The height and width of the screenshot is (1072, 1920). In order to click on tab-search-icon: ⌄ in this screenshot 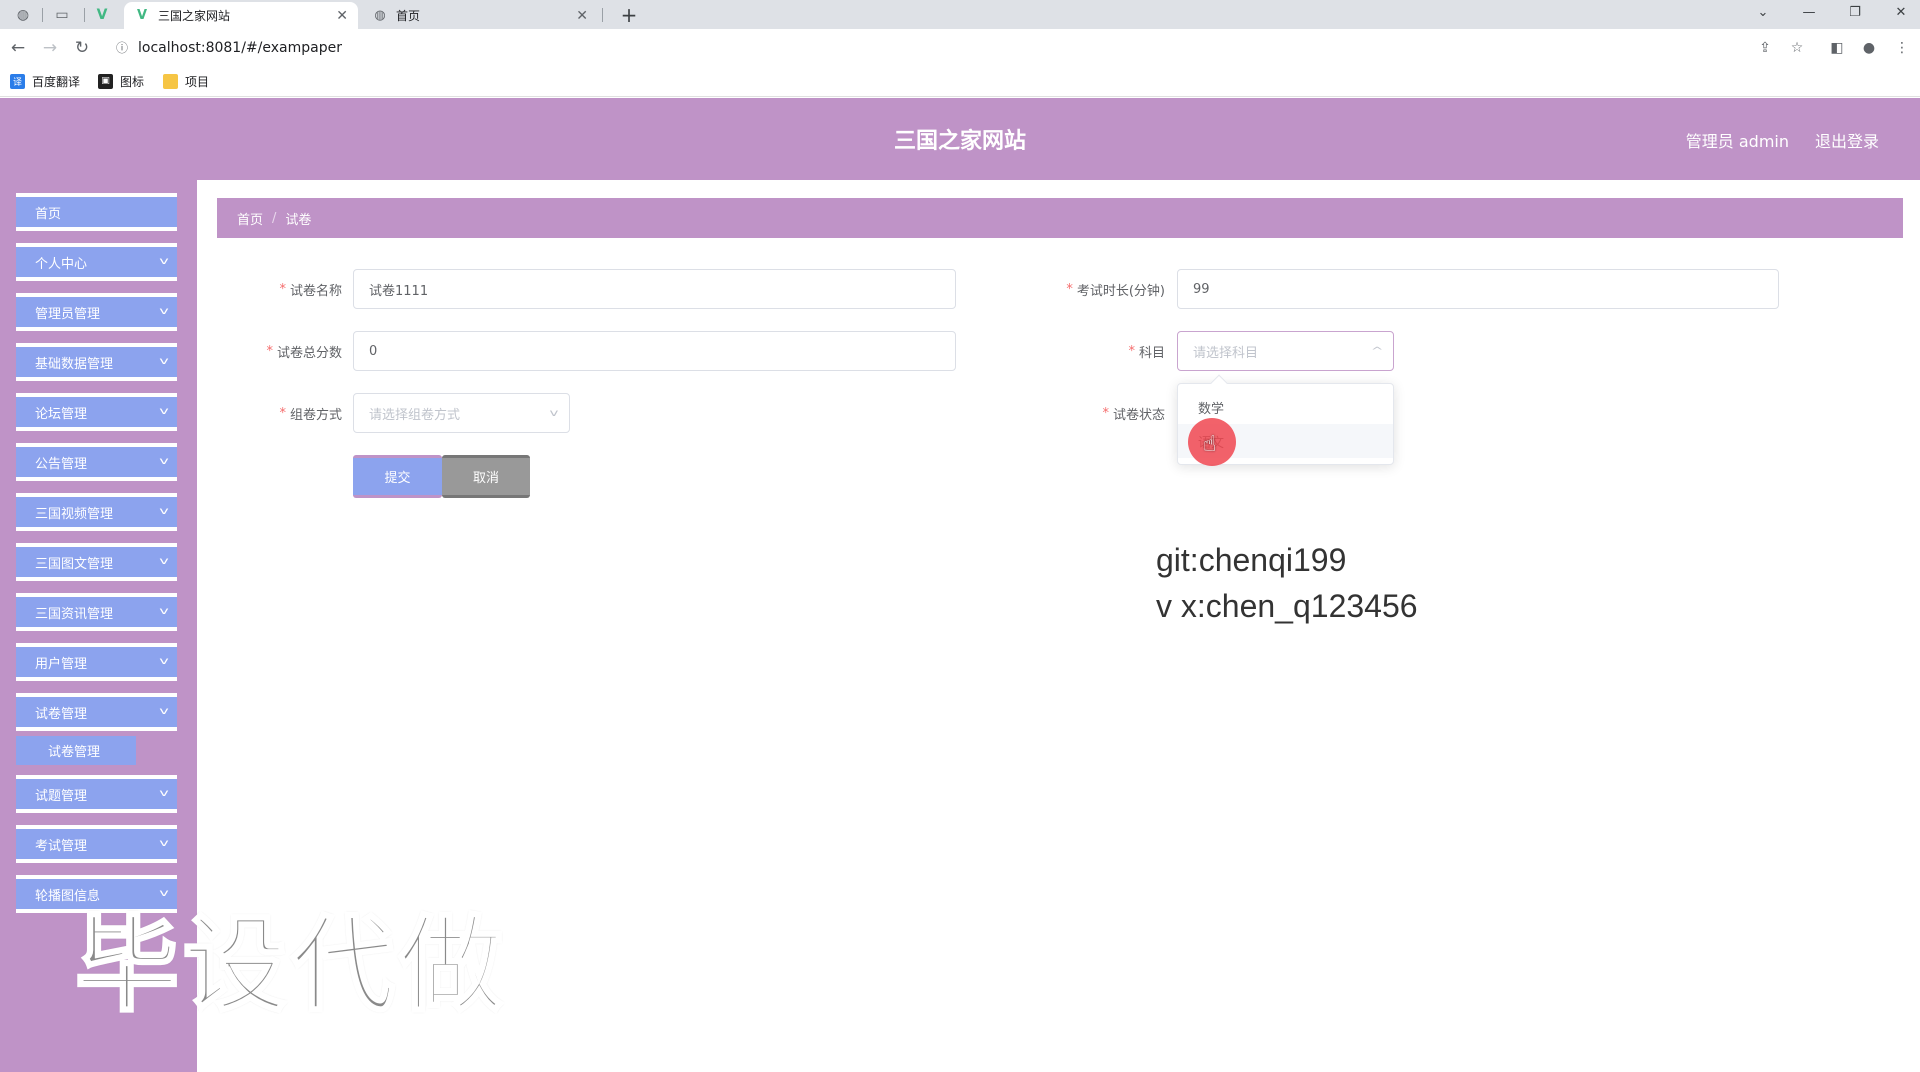, I will do `click(1763, 12)`.